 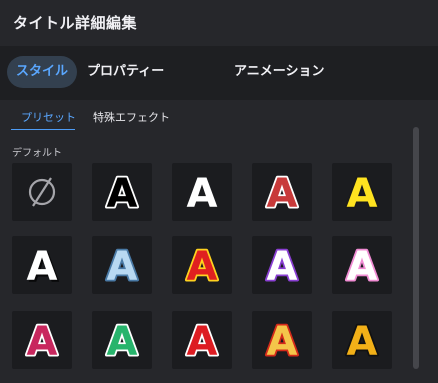 I want to click on preset-tile-red-yellow-outline: A, so click(x=202, y=265).